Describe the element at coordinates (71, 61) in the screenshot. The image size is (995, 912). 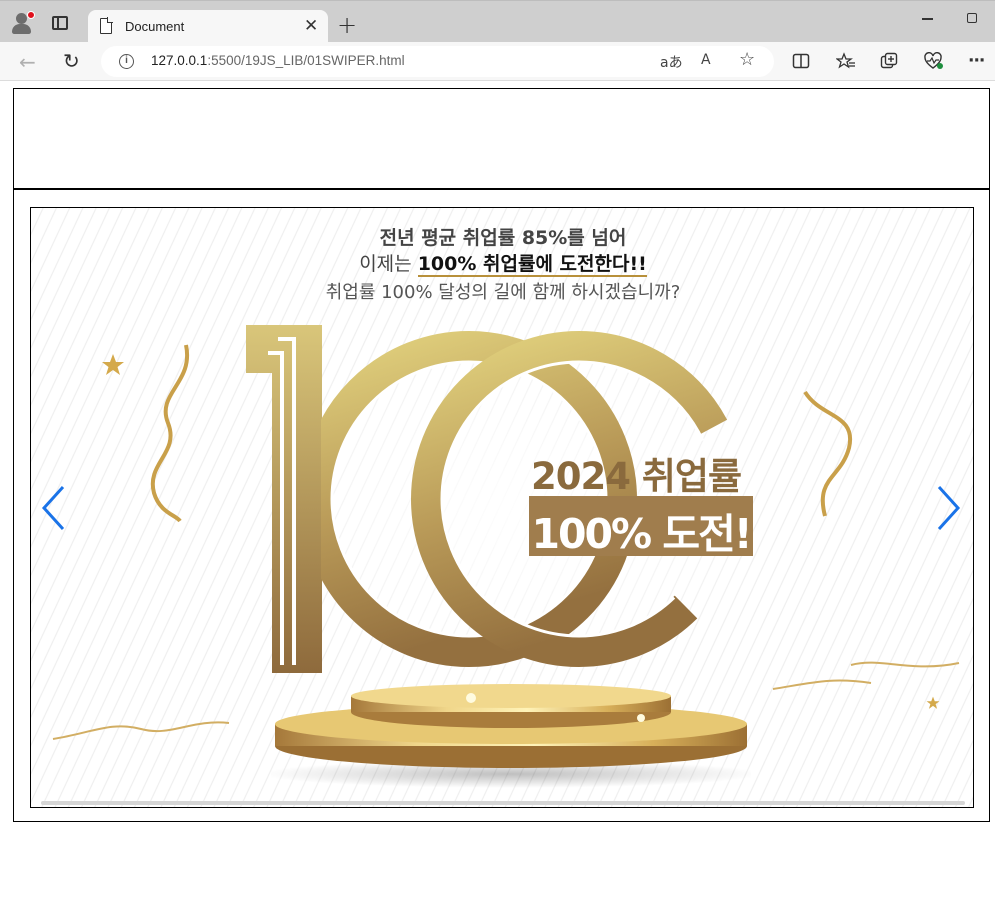
I see `reload-button: ↻` at that location.